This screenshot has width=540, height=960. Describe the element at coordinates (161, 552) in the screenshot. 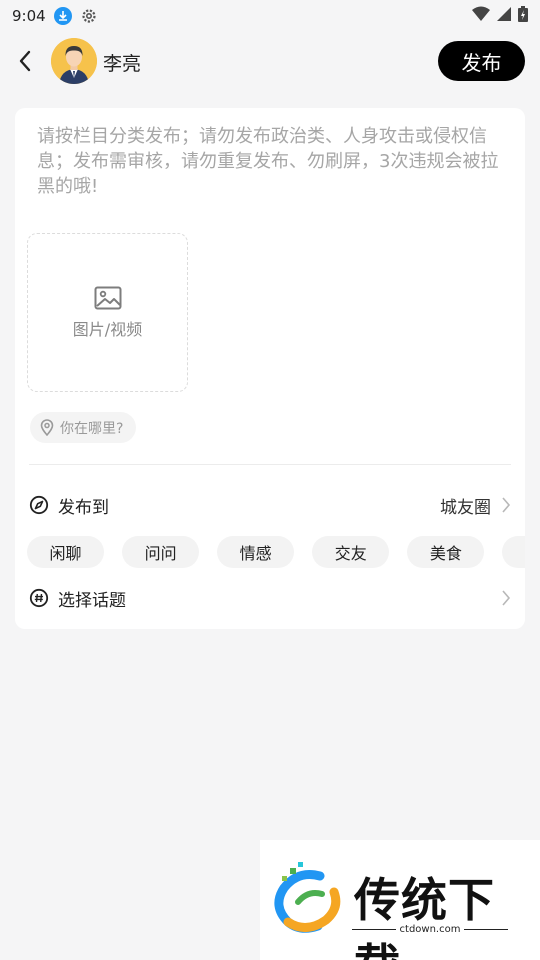

I see `tag-chip: 问问` at that location.